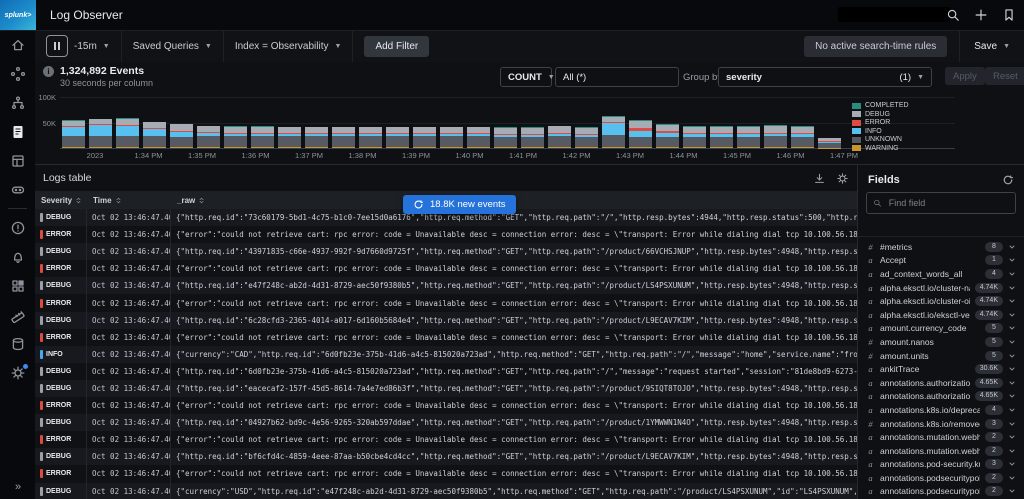  Describe the element at coordinates (941, 342) in the screenshot. I see `field-item: # amount.nanos 5` at that location.